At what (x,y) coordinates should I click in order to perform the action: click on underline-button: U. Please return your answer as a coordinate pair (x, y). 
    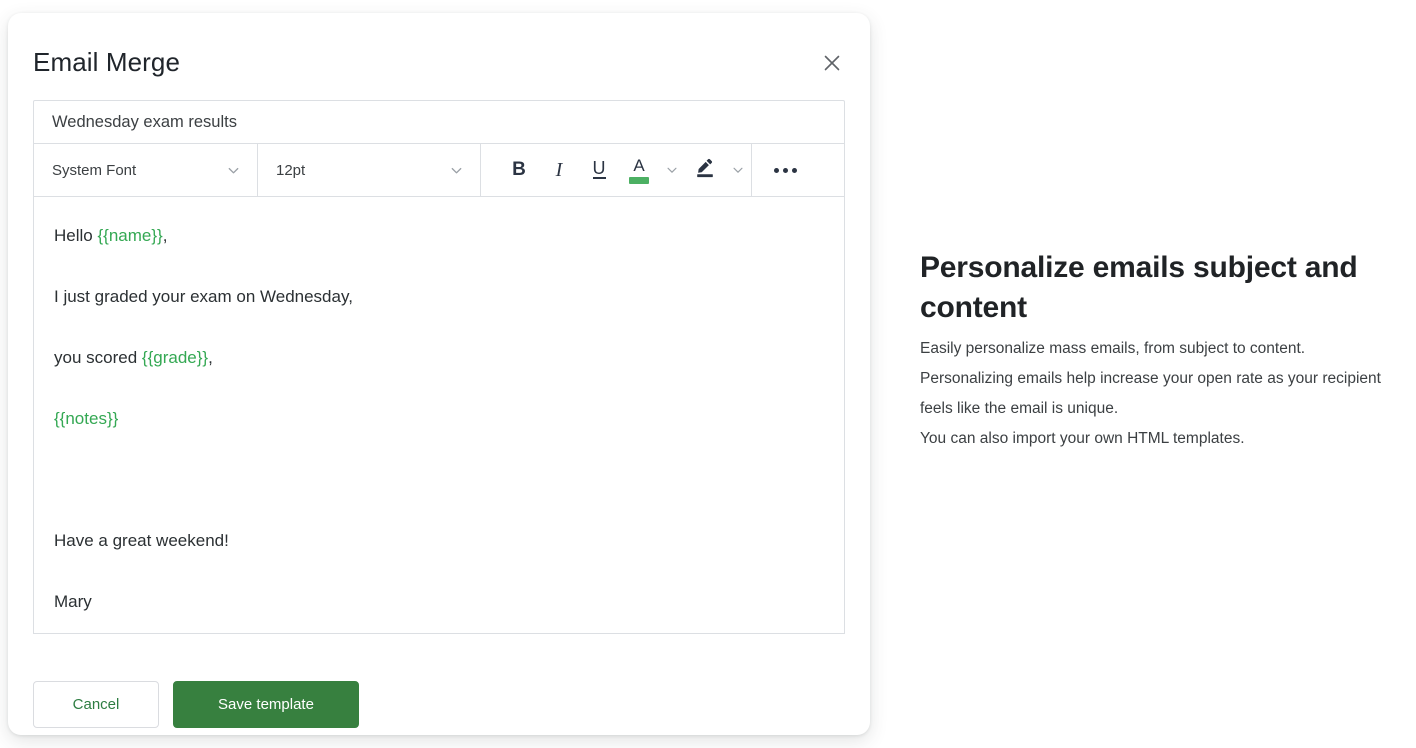
    Looking at the image, I should click on (599, 170).